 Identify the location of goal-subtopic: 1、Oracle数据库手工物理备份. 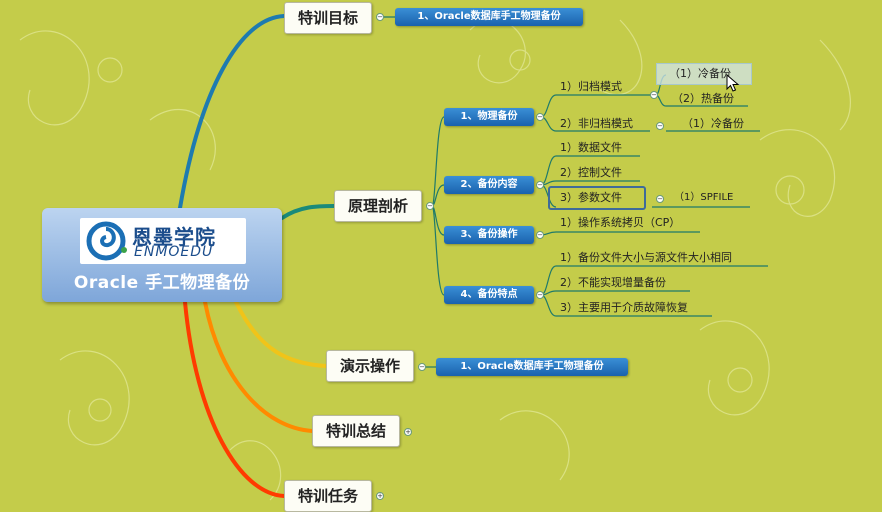
(489, 17).